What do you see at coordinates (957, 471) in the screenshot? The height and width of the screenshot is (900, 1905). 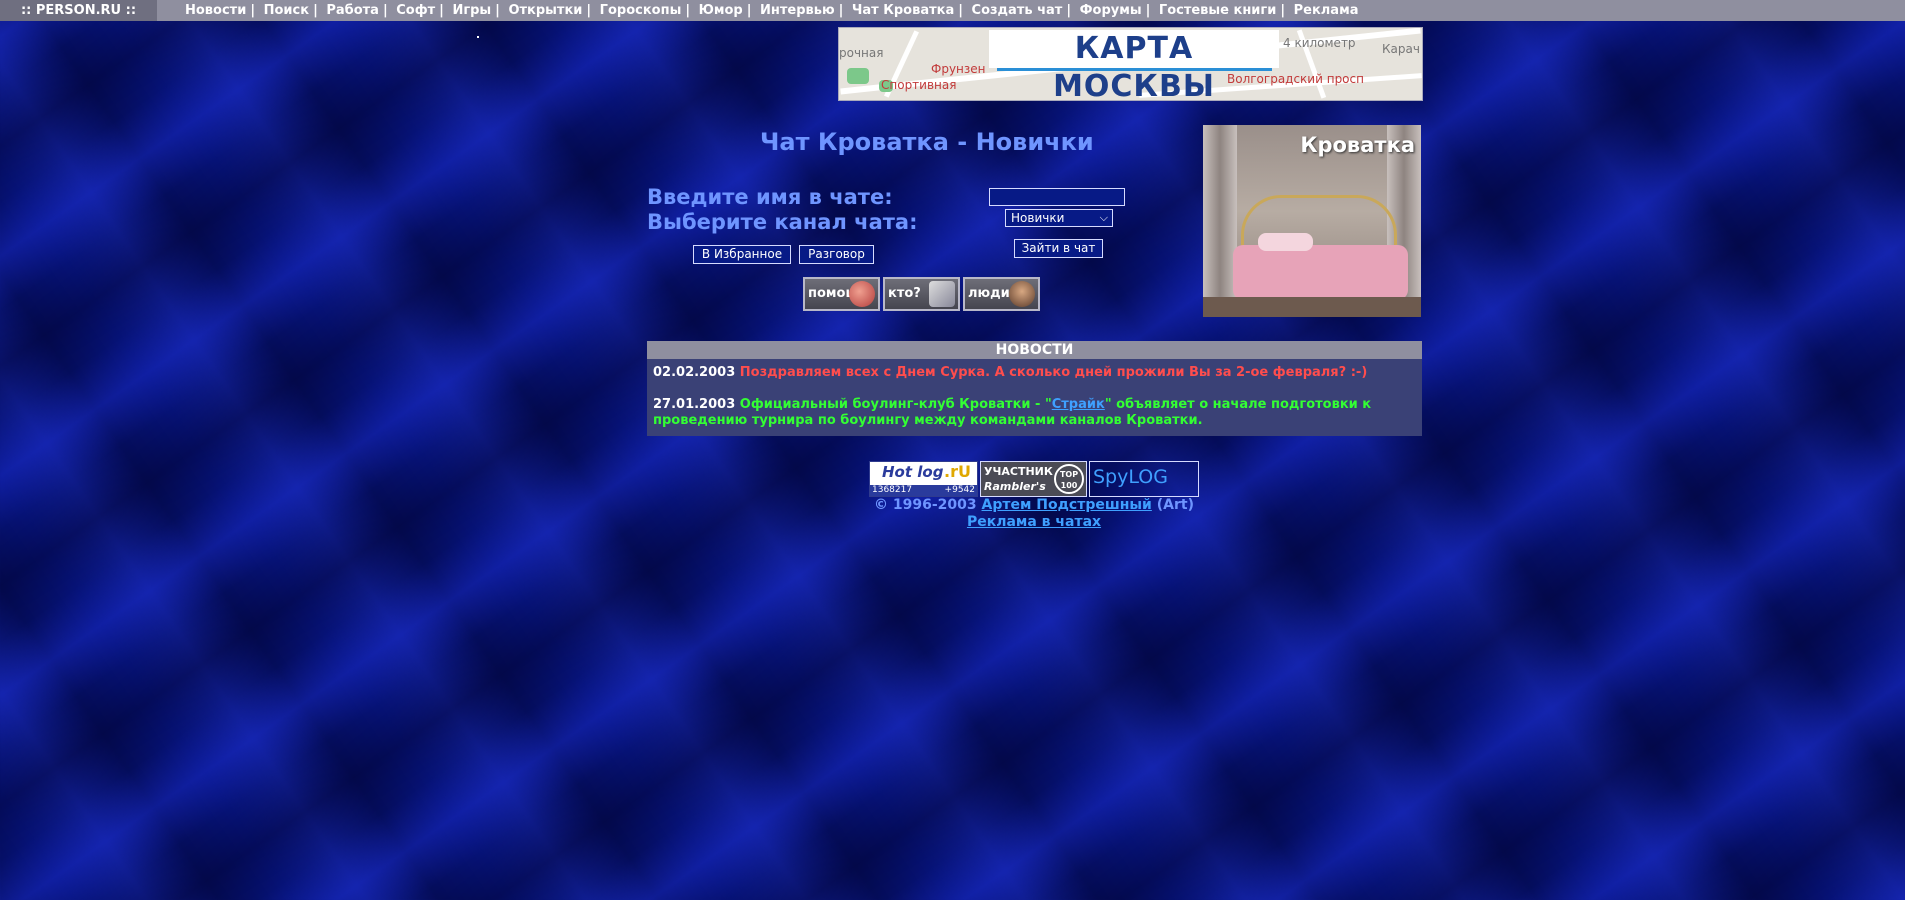 I see `hotlog-ru: .rU` at bounding box center [957, 471].